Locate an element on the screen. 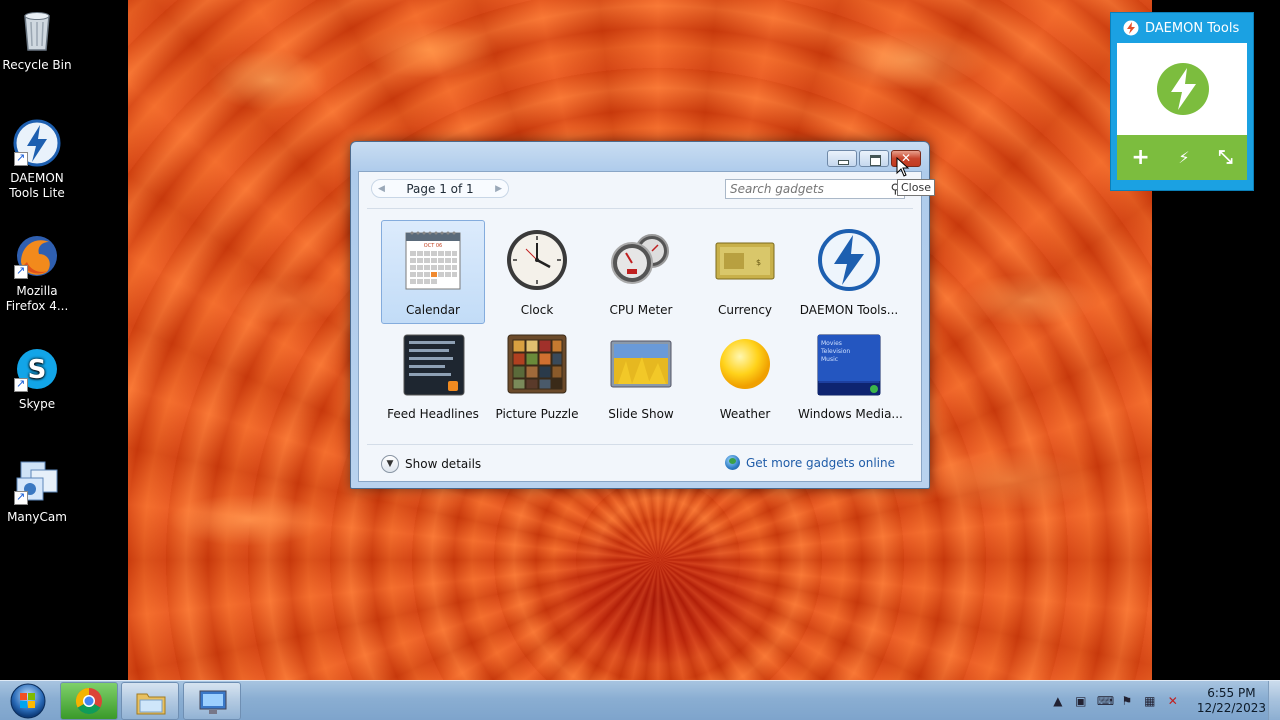 This screenshot has height=720, width=1280. gadget-tile-slide-show: Slide Show is located at coordinates (641, 376).